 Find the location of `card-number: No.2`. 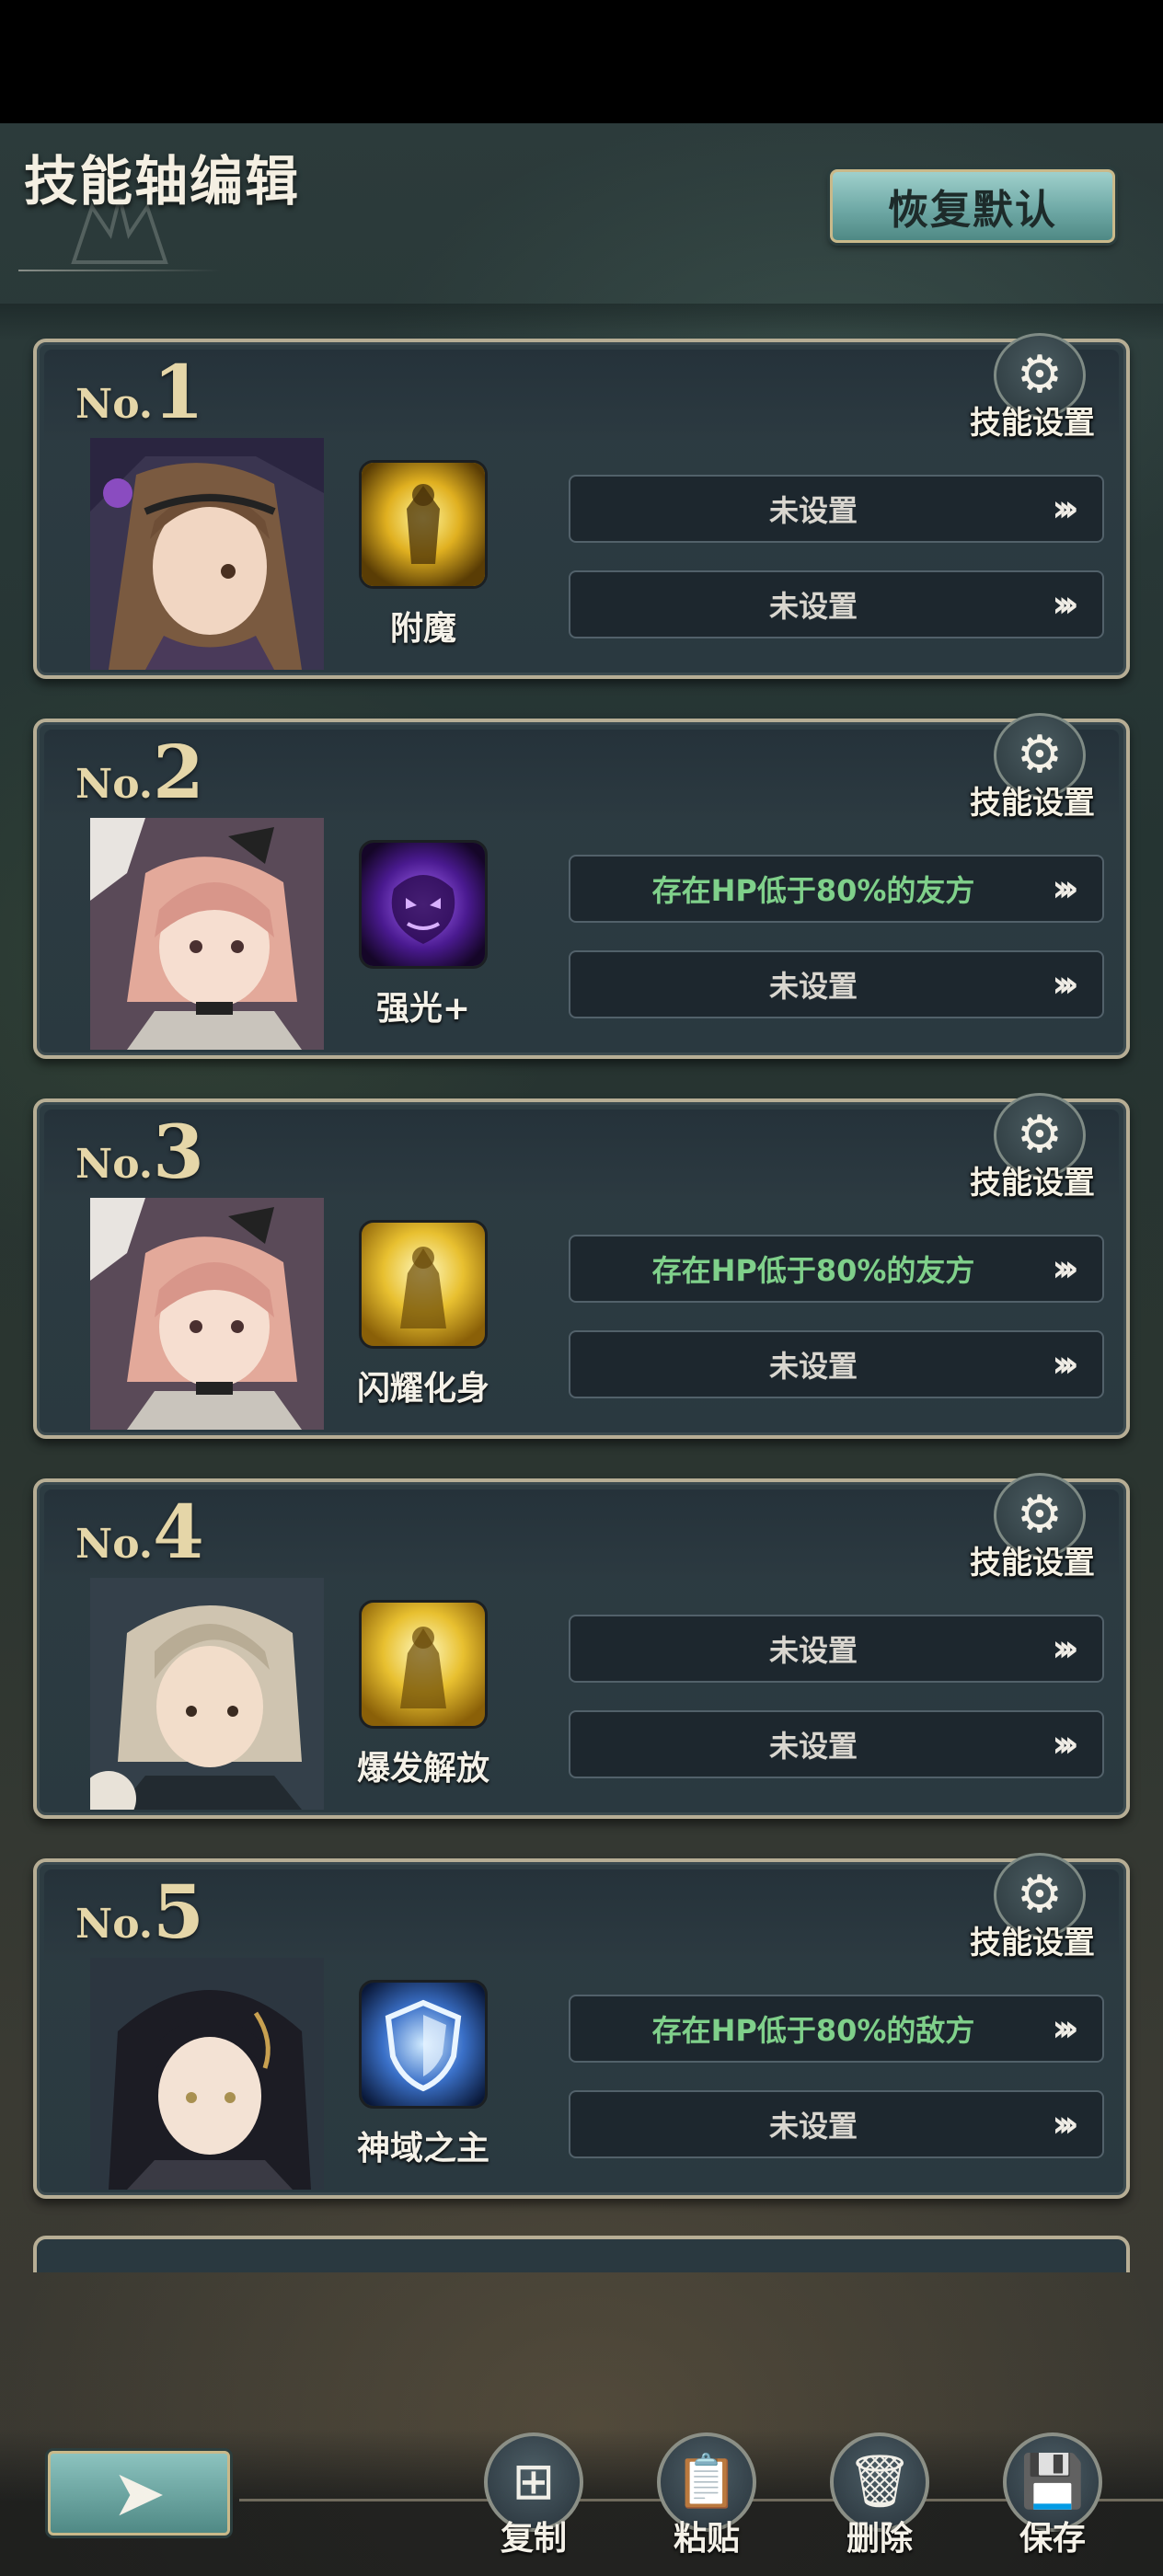

card-number: No.2 is located at coordinates (139, 772).